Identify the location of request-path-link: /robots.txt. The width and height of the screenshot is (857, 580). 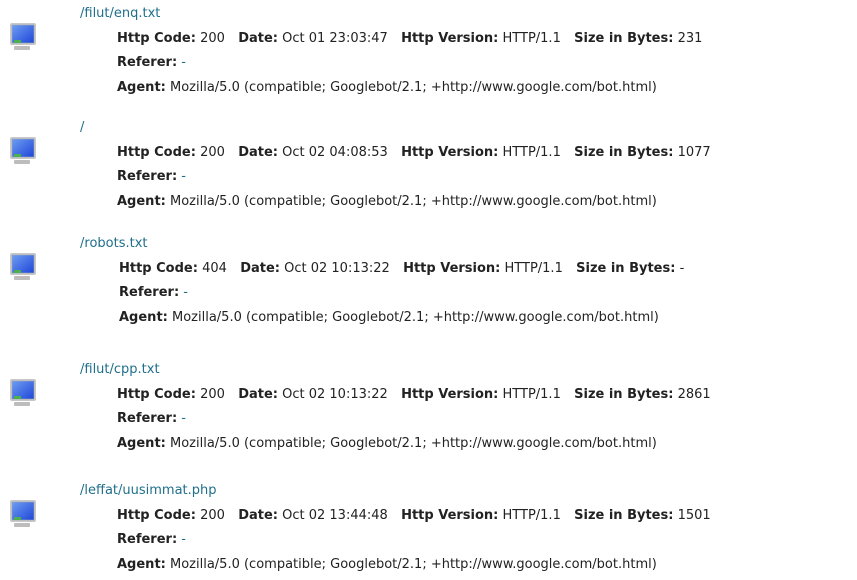
(114, 243).